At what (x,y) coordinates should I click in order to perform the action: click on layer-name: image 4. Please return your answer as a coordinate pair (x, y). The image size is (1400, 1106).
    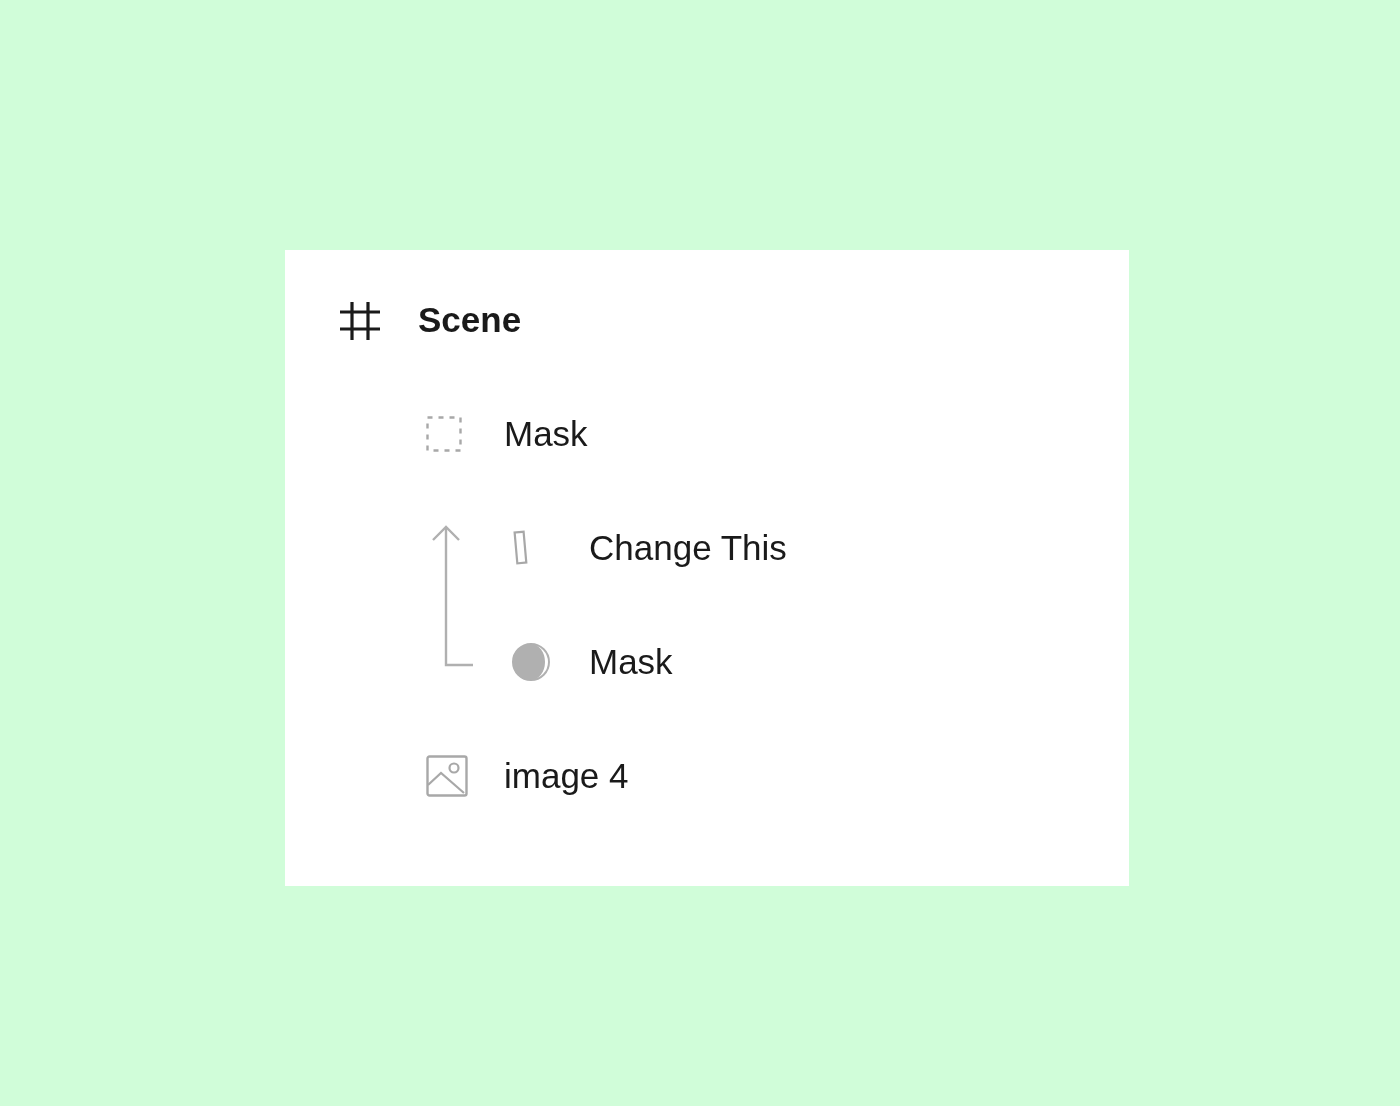
    Looking at the image, I should click on (566, 776).